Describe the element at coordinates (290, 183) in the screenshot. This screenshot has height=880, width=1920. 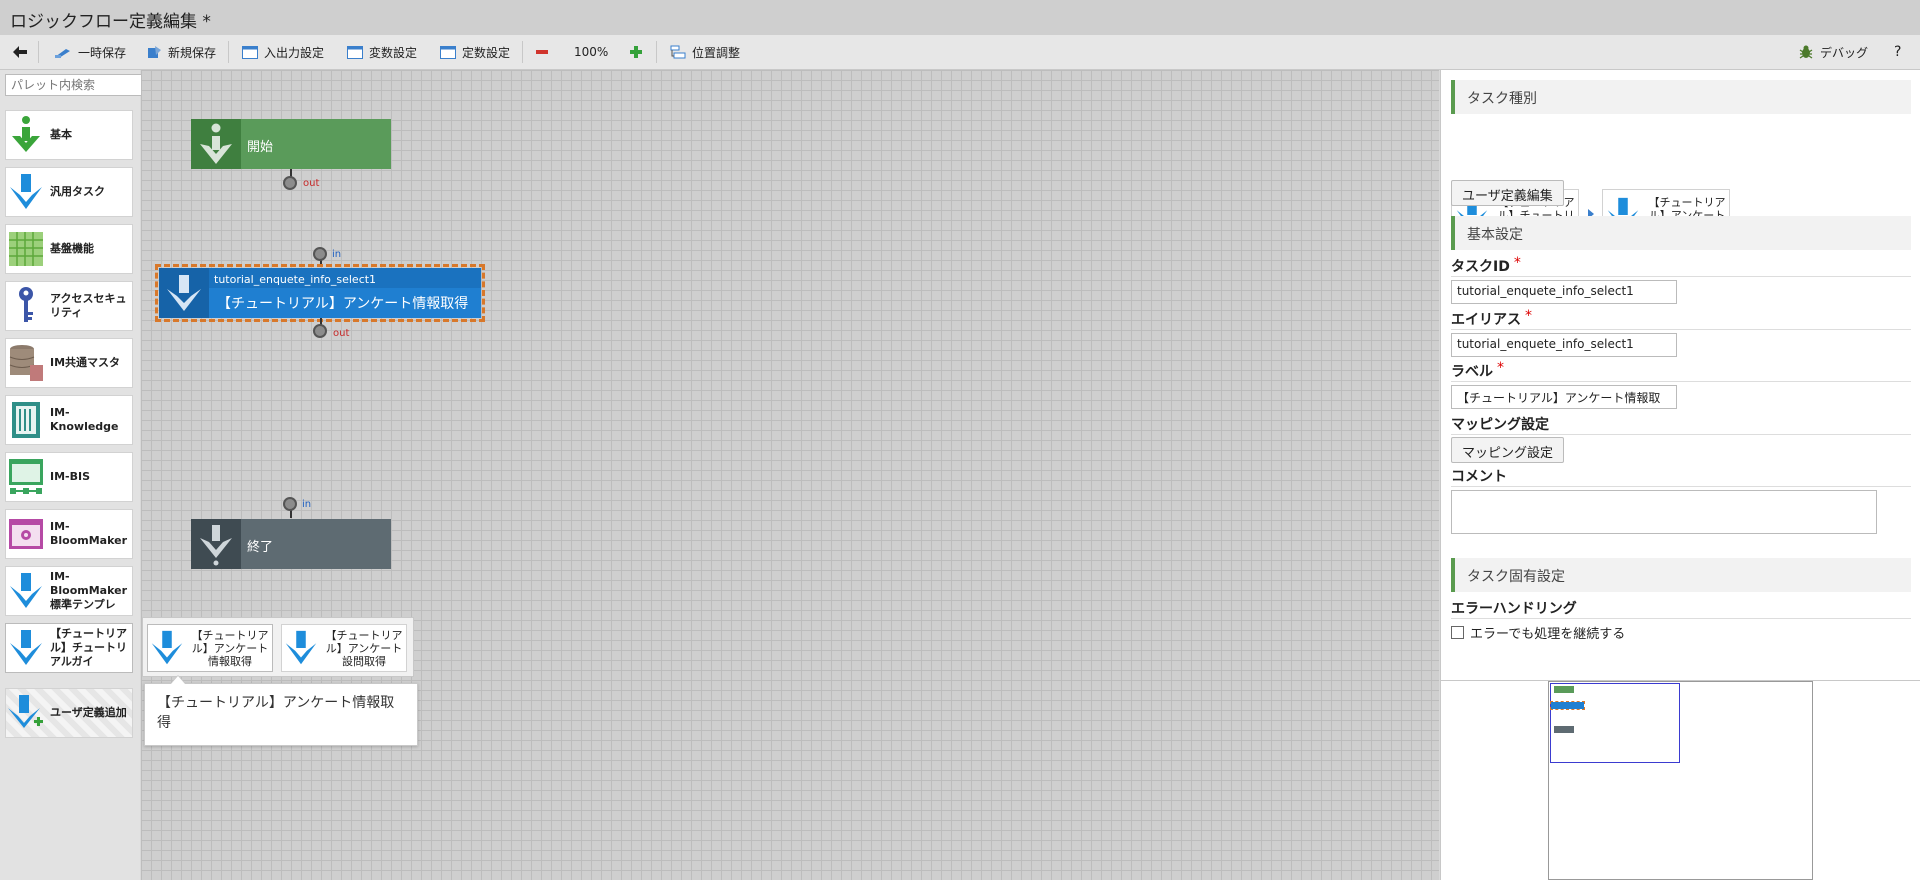
I see `start-out-connector` at that location.